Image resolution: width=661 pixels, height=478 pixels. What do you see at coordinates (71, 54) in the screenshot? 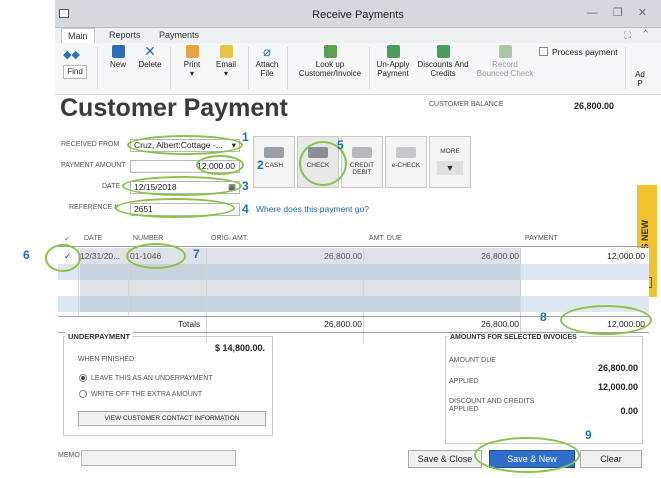
I see `prev-next-arrows-icon: ◆◆` at bounding box center [71, 54].